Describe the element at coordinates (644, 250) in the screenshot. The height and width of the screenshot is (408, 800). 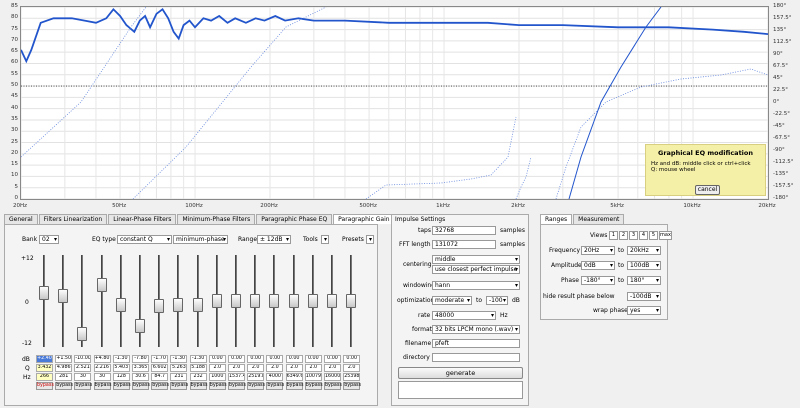
I see `frequency-to-select: 20kHz` at that location.